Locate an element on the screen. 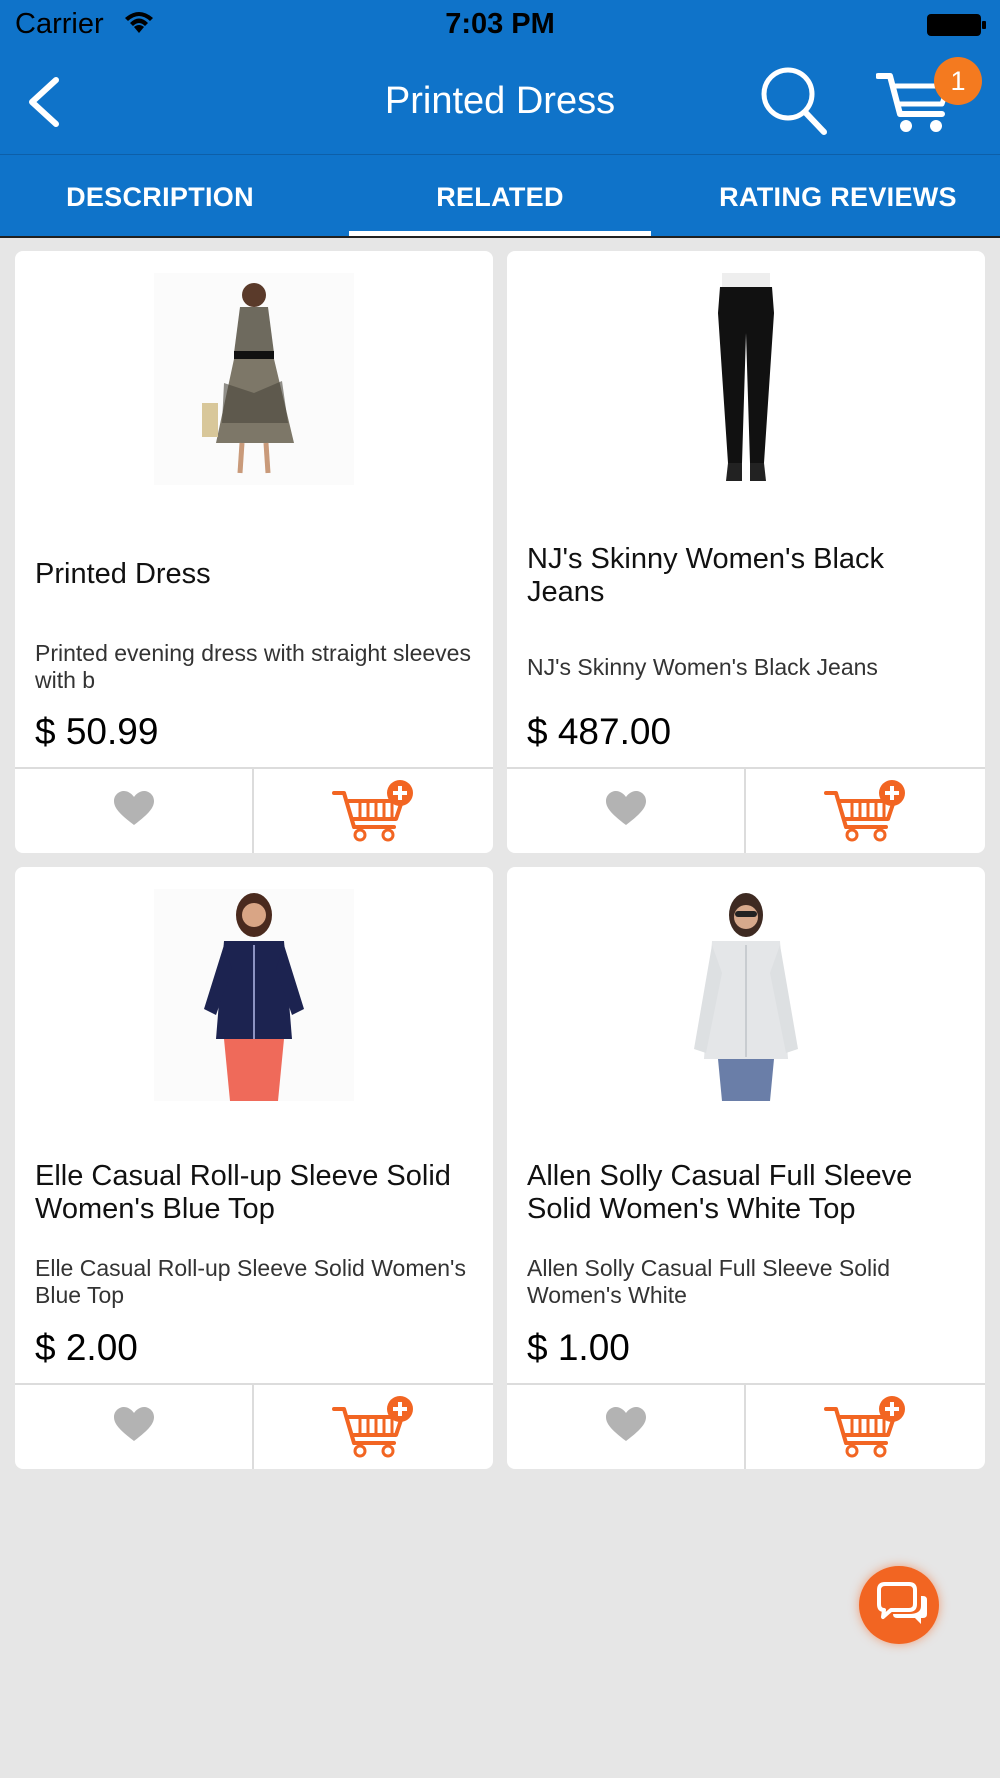 Image resolution: width=1000 pixels, height=1778 pixels. product-price: $ 50.99 is located at coordinates (97, 731).